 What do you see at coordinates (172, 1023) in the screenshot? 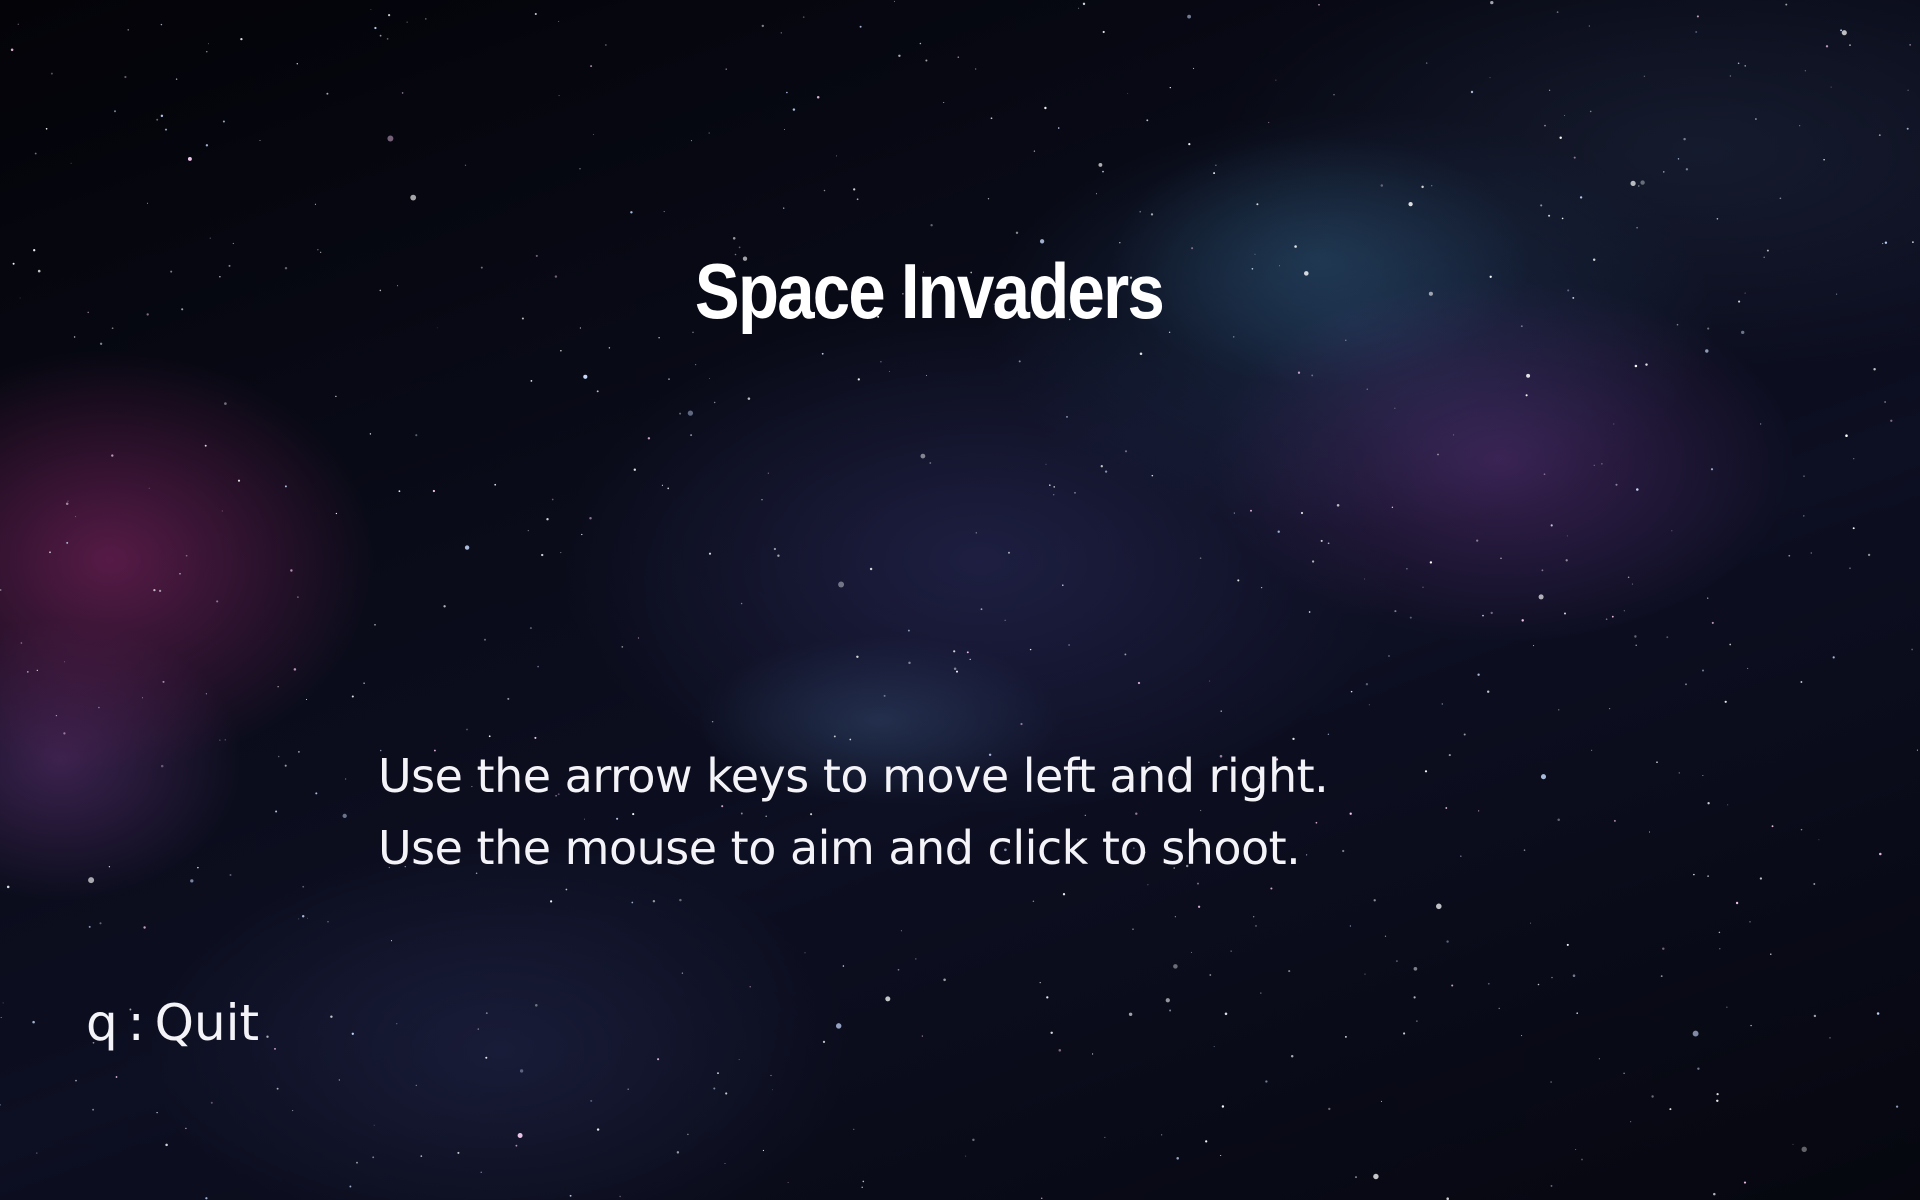
I see `quit-hint: q: Quit` at bounding box center [172, 1023].